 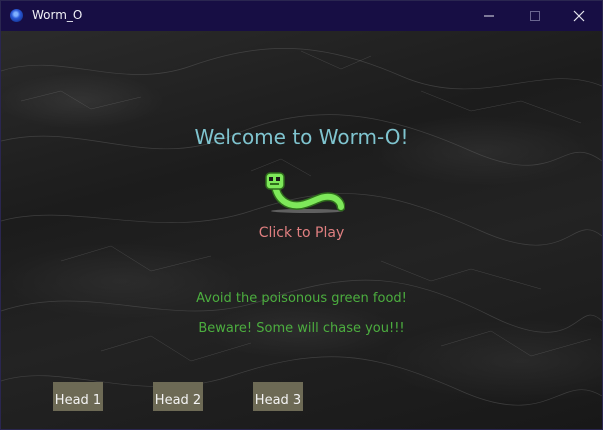 I want to click on head-3-button: Head 3, so click(x=278, y=396).